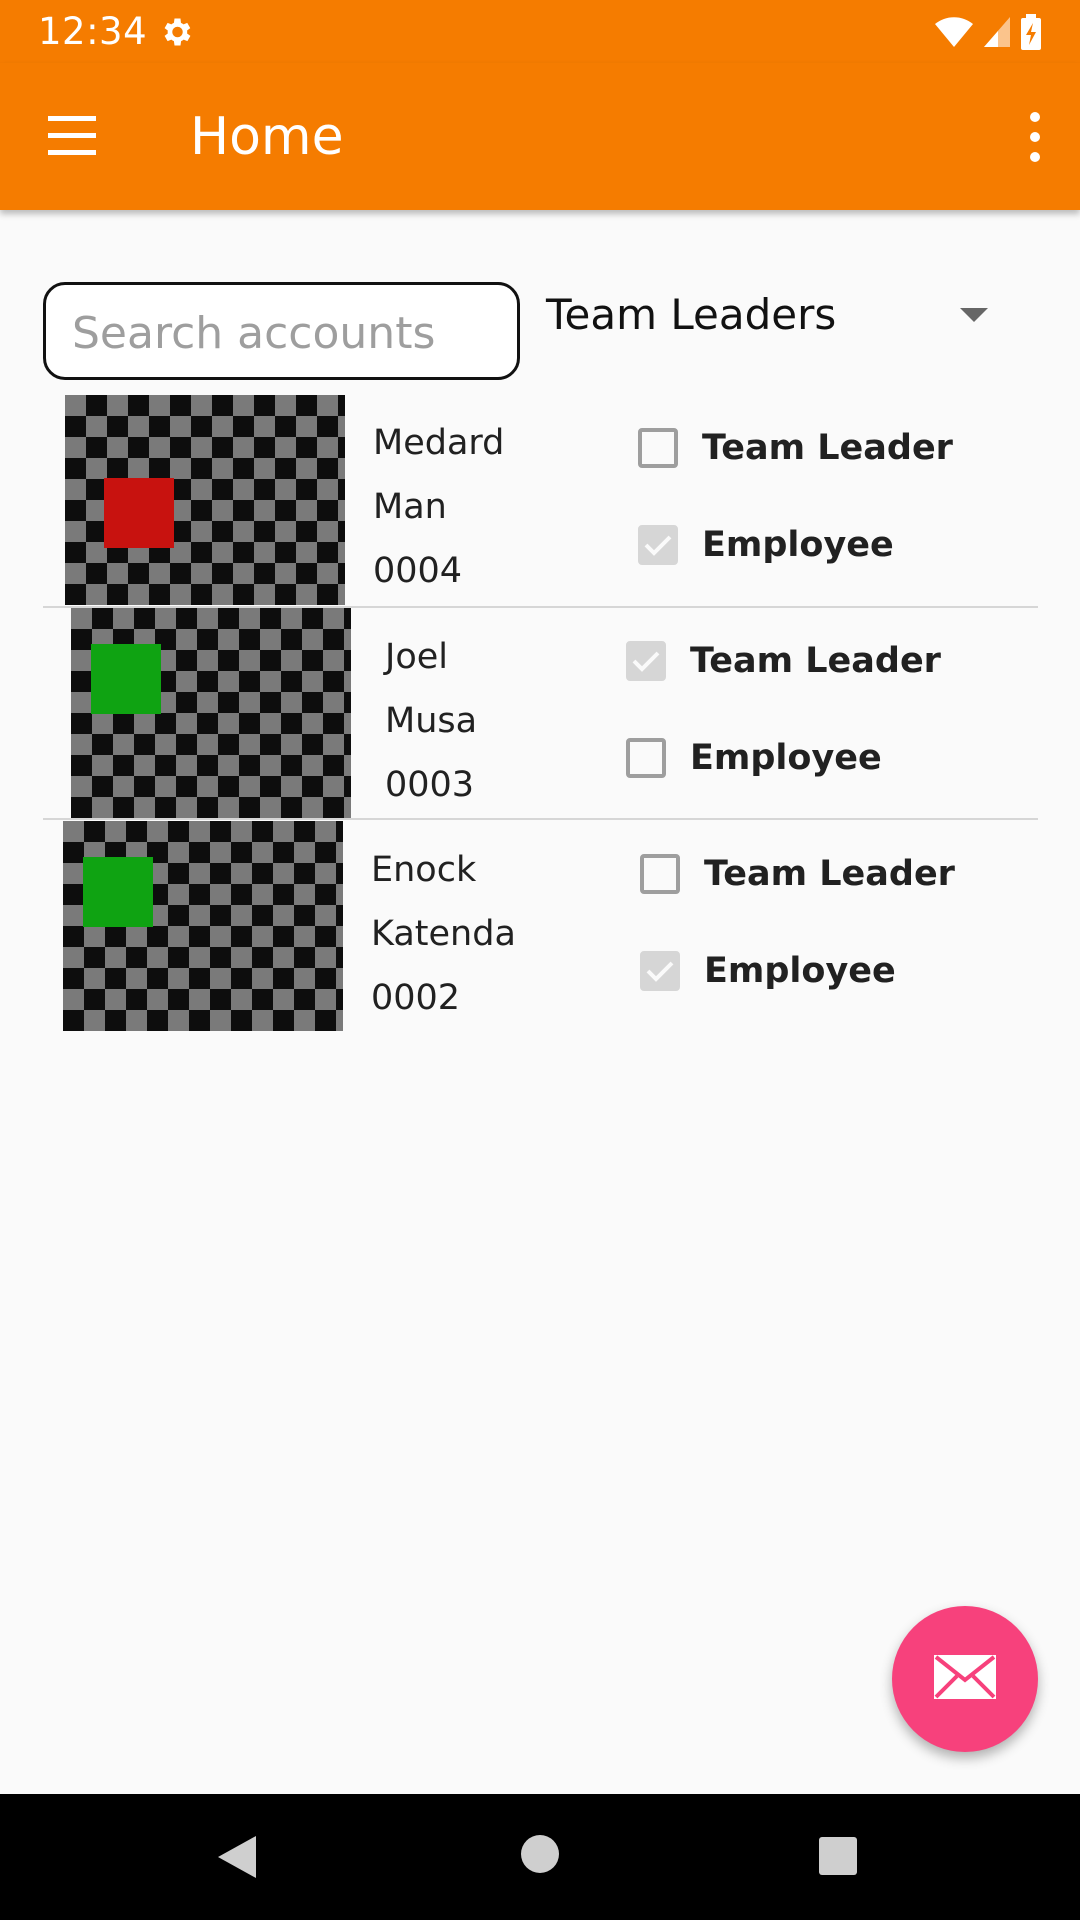 The image size is (1080, 1920). What do you see at coordinates (424, 870) in the screenshot?
I see `account-first-name: Enock` at bounding box center [424, 870].